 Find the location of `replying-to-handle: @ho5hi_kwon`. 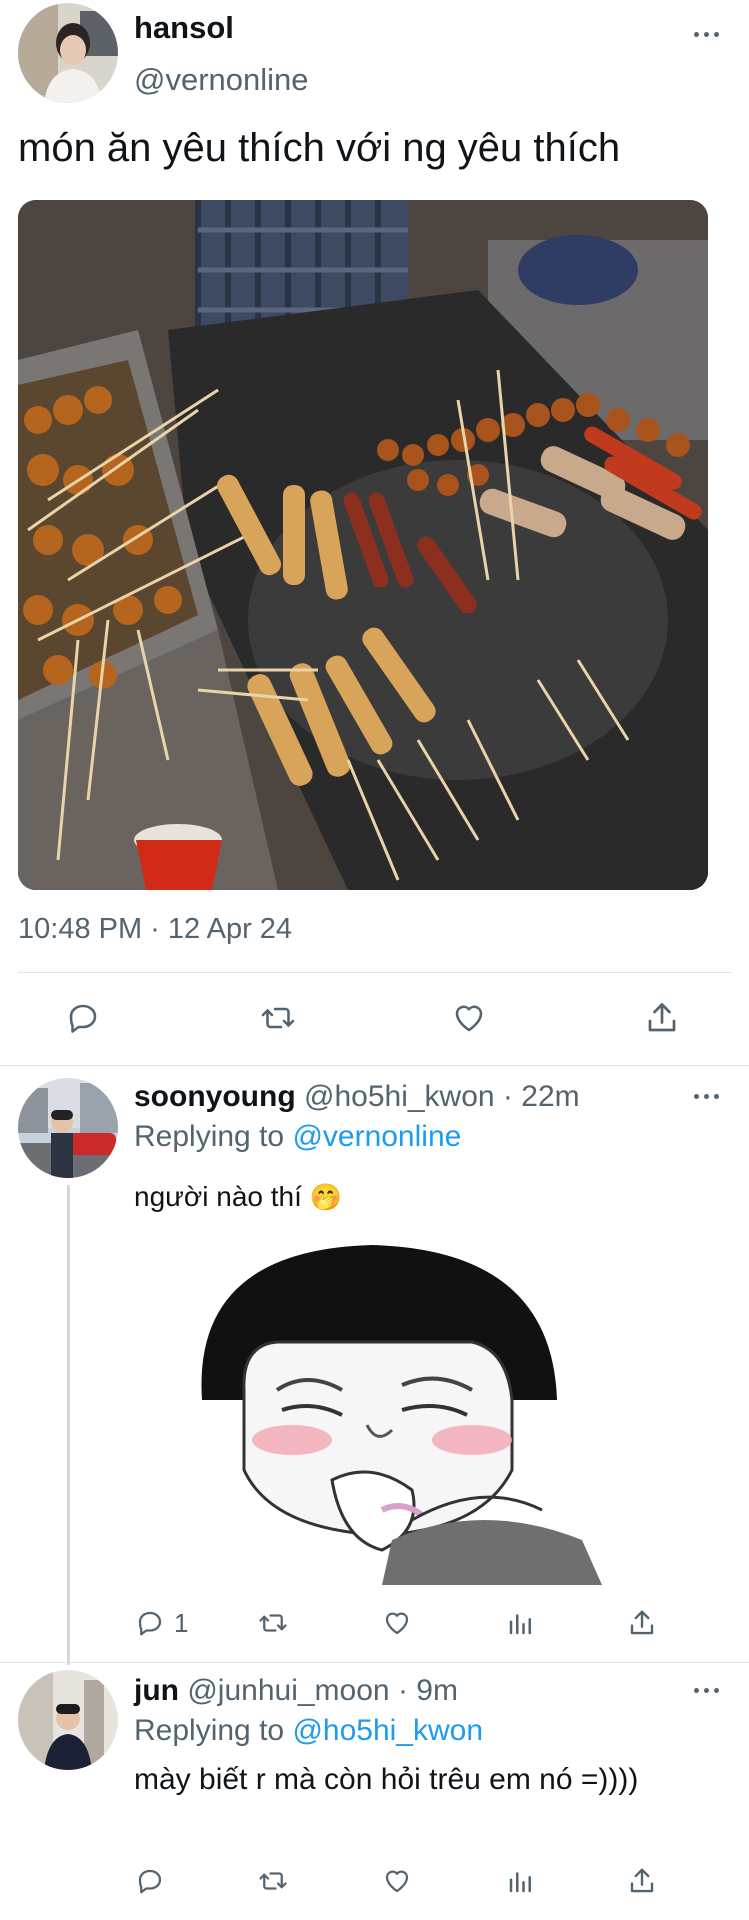

replying-to-handle: @ho5hi_kwon is located at coordinates (387, 1730).